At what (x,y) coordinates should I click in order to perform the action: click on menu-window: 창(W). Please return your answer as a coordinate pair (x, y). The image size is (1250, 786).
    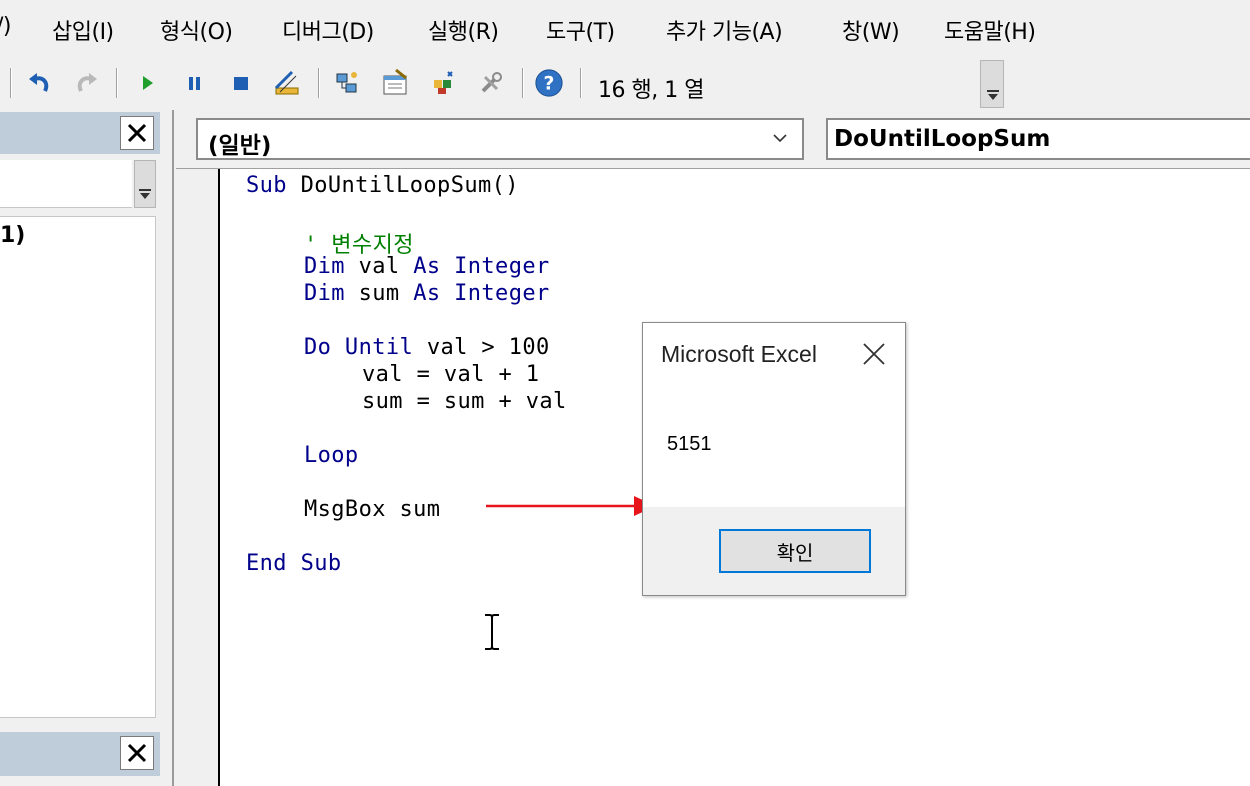
    Looking at the image, I should click on (871, 30).